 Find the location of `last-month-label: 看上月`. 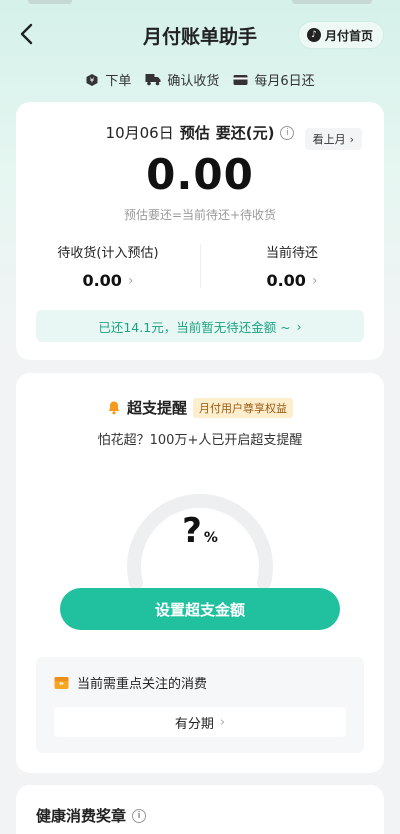

last-month-label: 看上月 is located at coordinates (329, 139).